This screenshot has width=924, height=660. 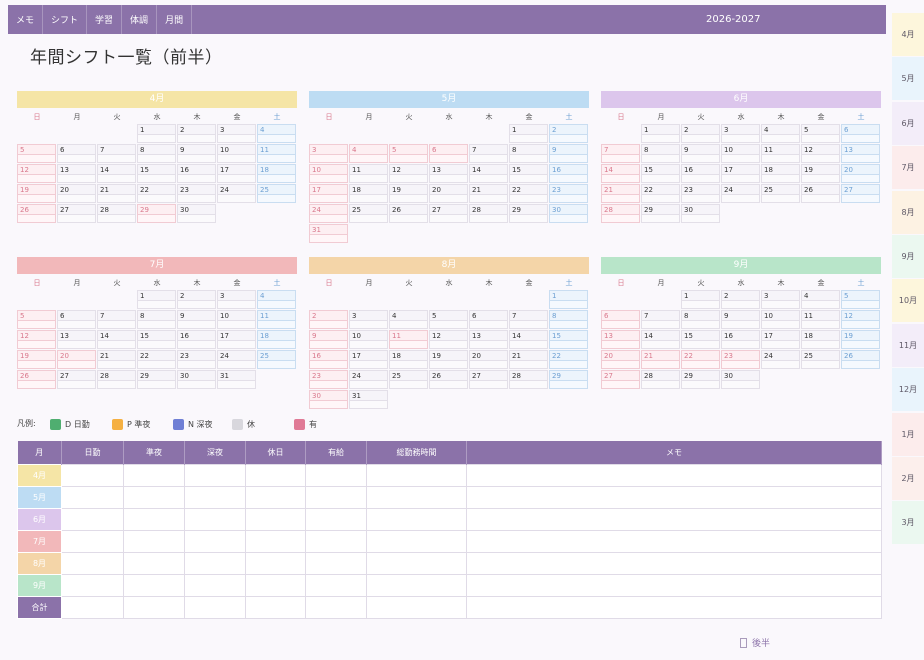 What do you see at coordinates (908, 301) in the screenshot?
I see `side-tab-october: 10月` at bounding box center [908, 301].